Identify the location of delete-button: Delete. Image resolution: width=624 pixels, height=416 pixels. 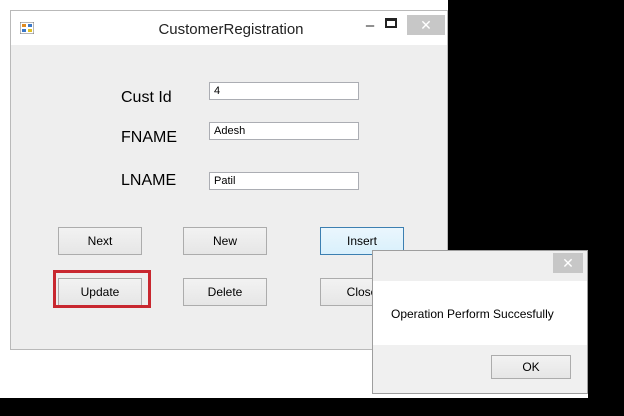
(225, 292).